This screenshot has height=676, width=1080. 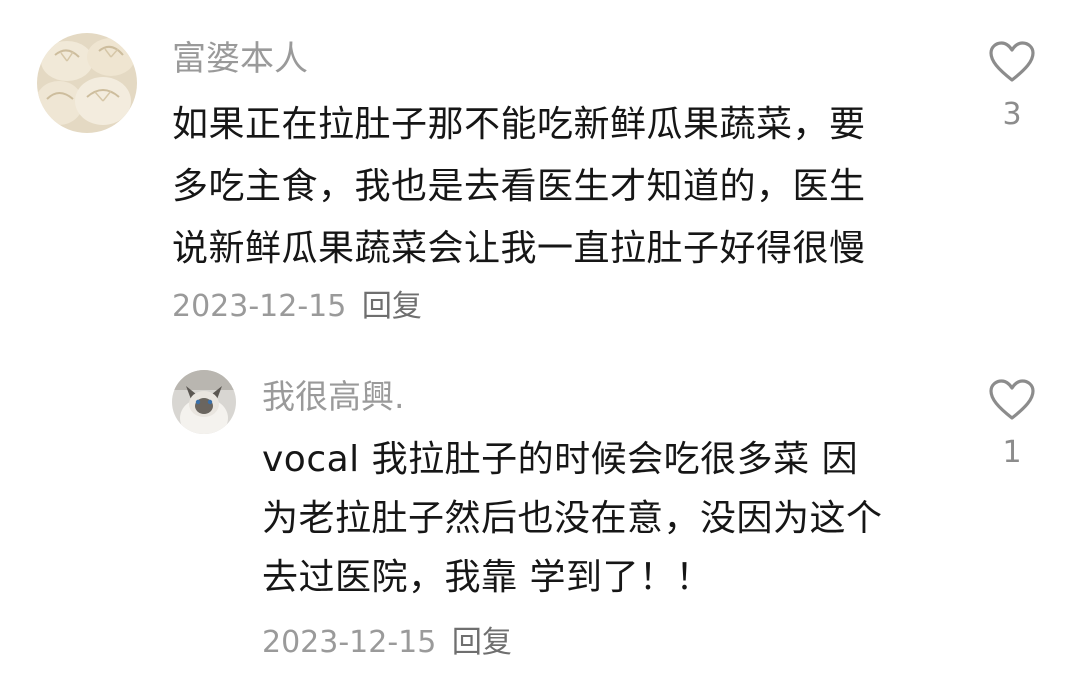 What do you see at coordinates (1012, 114) in the screenshot?
I see `like-count: 3` at bounding box center [1012, 114].